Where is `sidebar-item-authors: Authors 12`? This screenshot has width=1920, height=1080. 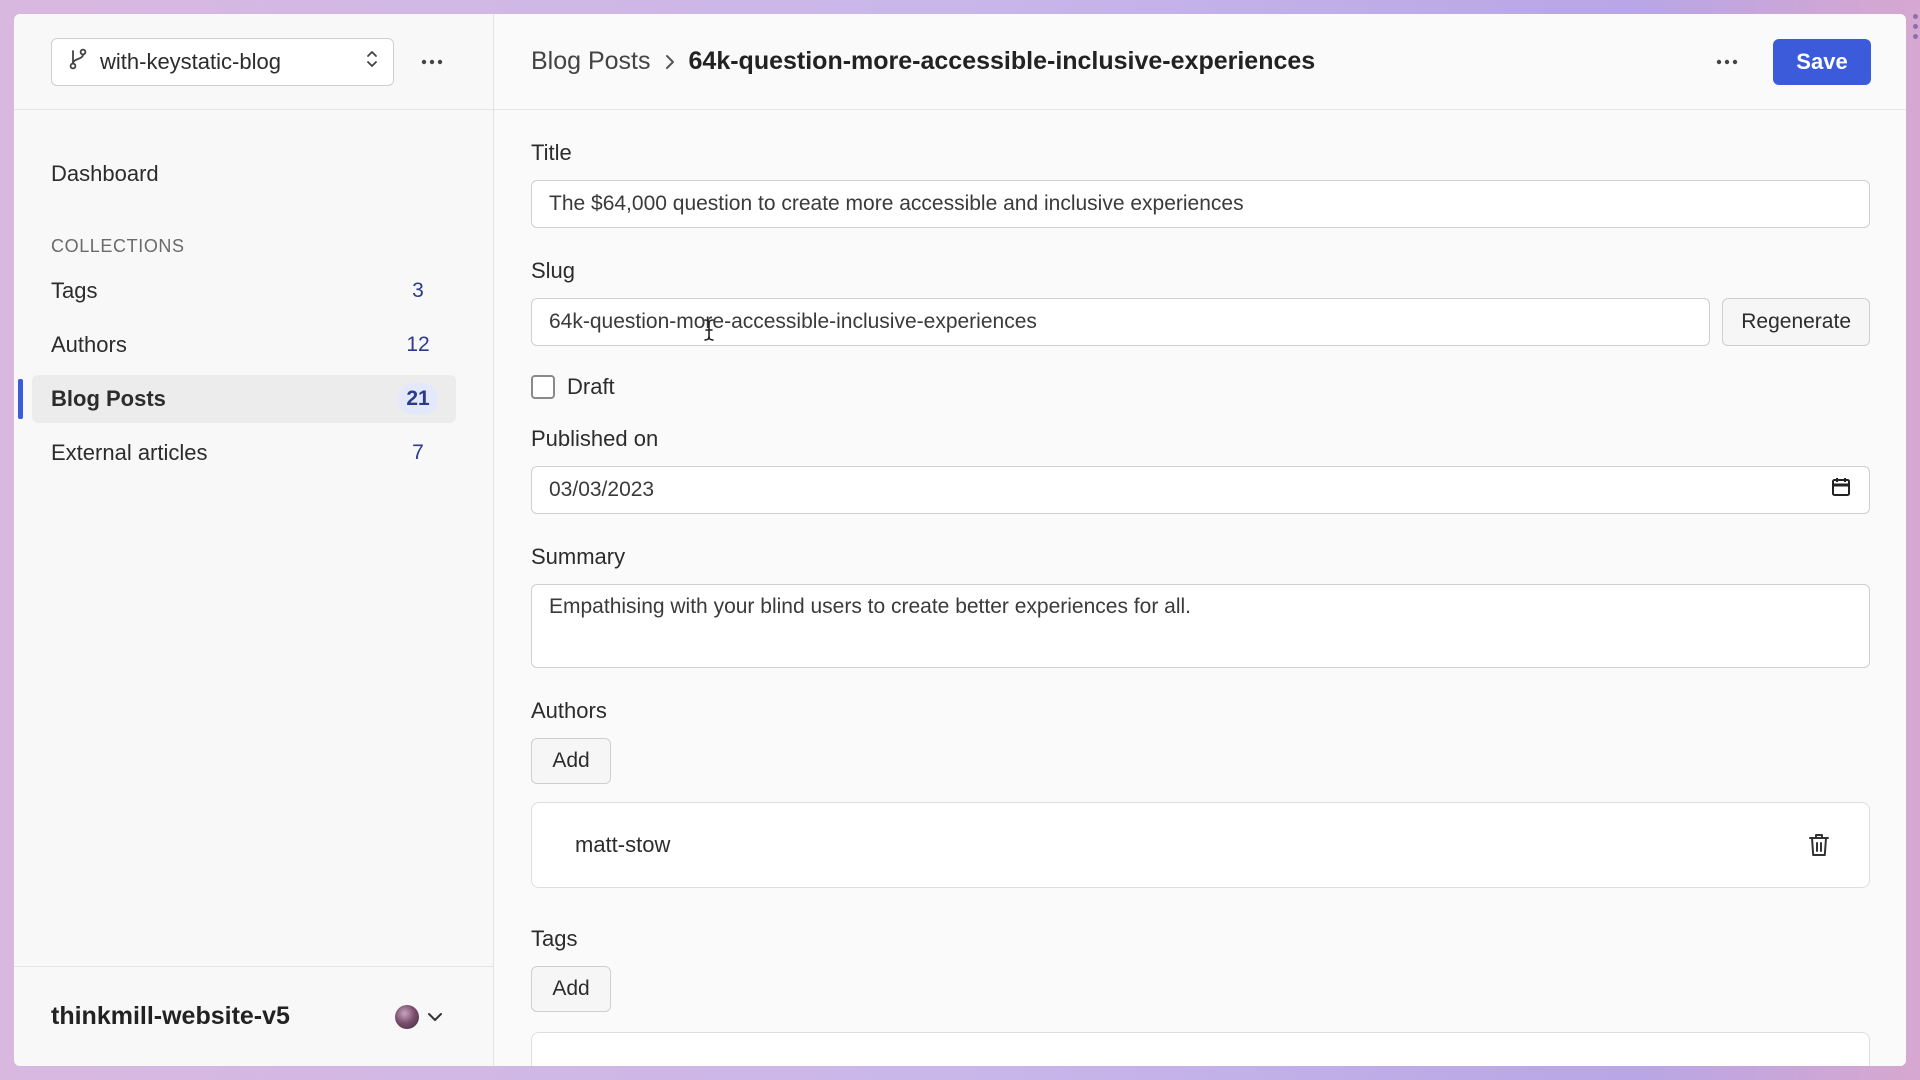 sidebar-item-authors: Authors 12 is located at coordinates (244, 345).